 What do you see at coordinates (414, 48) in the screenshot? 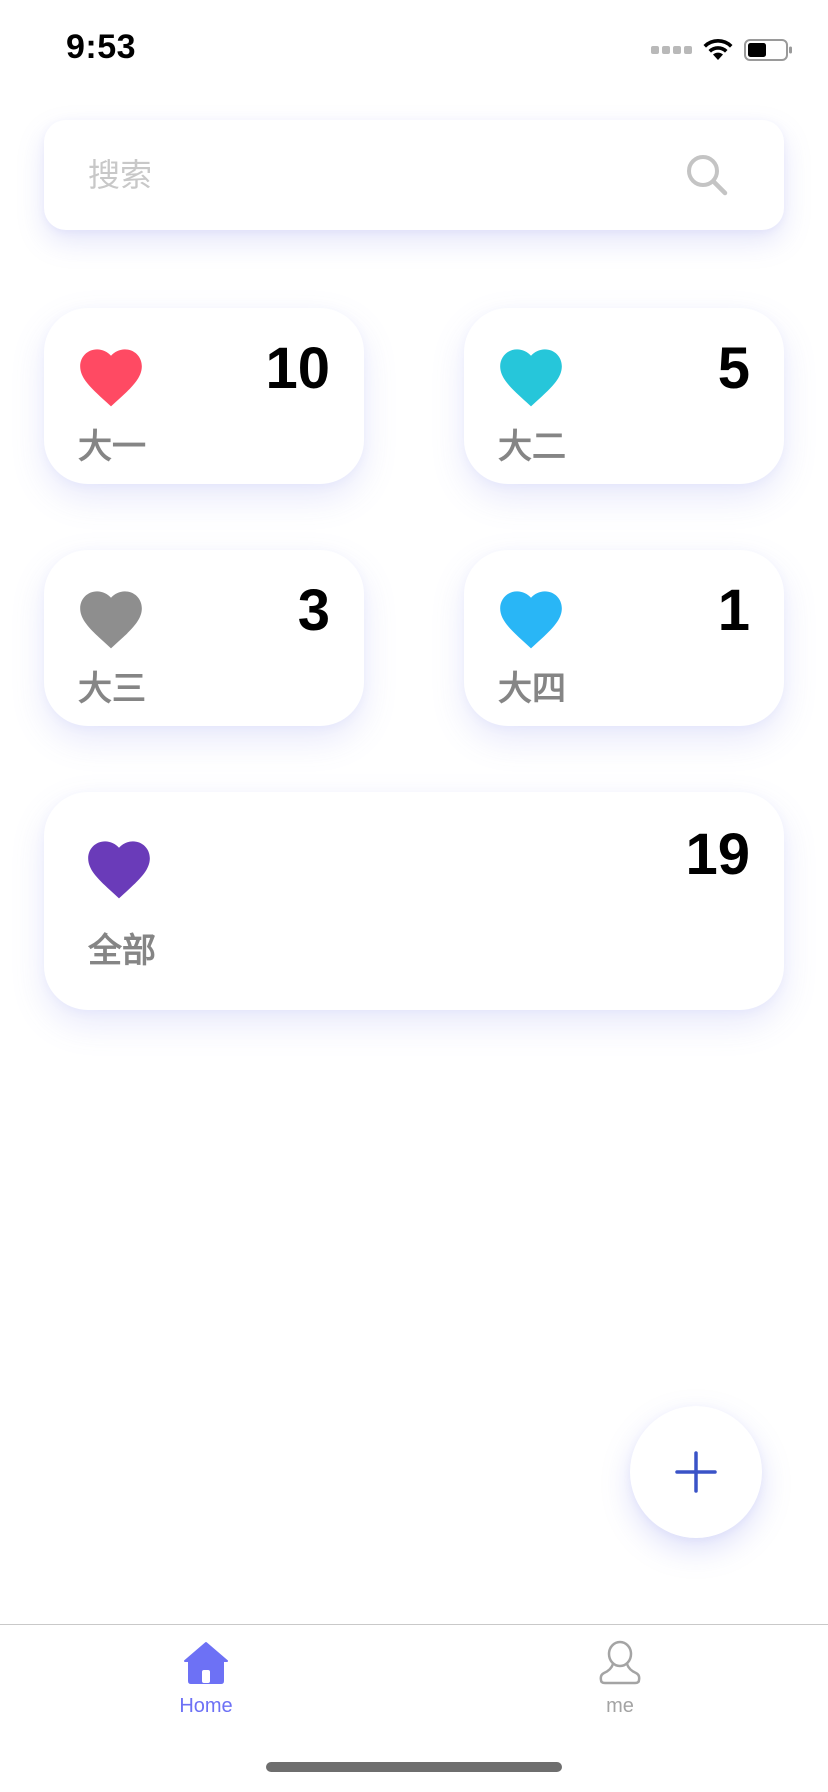
I see `status-bar: 9:53` at bounding box center [414, 48].